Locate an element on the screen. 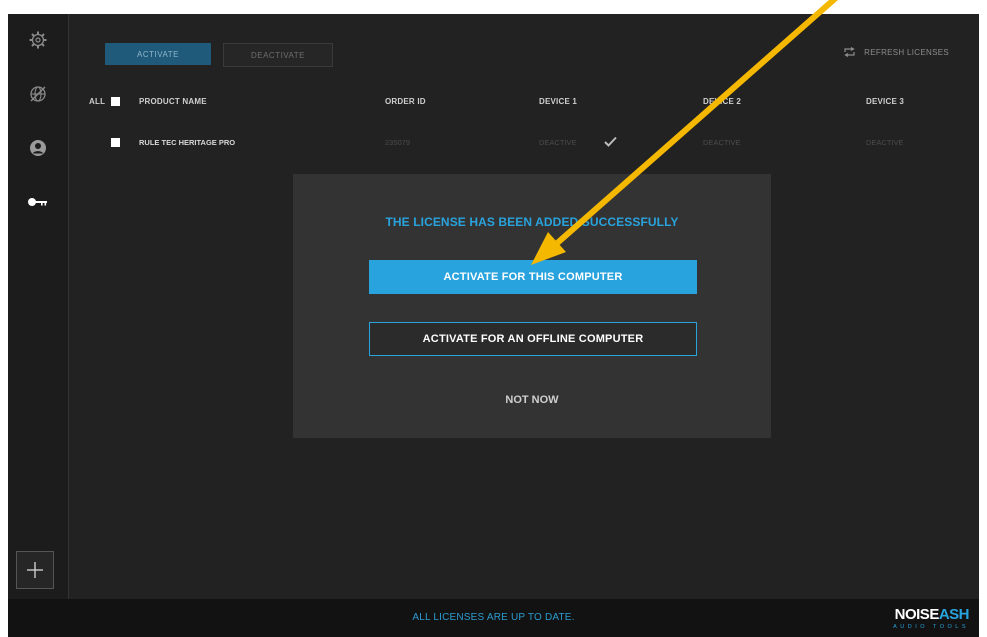  row-device2-status: DEACTIVE is located at coordinates (722, 142).